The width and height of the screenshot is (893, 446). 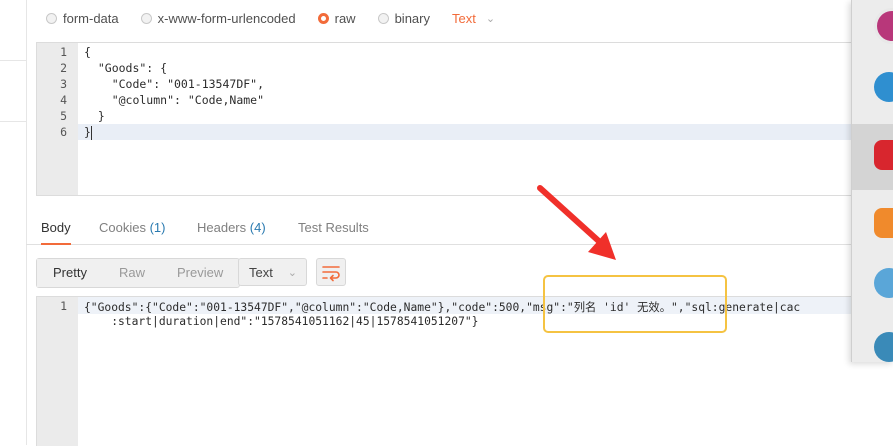 What do you see at coordinates (174, 84) in the screenshot?
I see `code-line: "Code": "001-13547DF",` at bounding box center [174, 84].